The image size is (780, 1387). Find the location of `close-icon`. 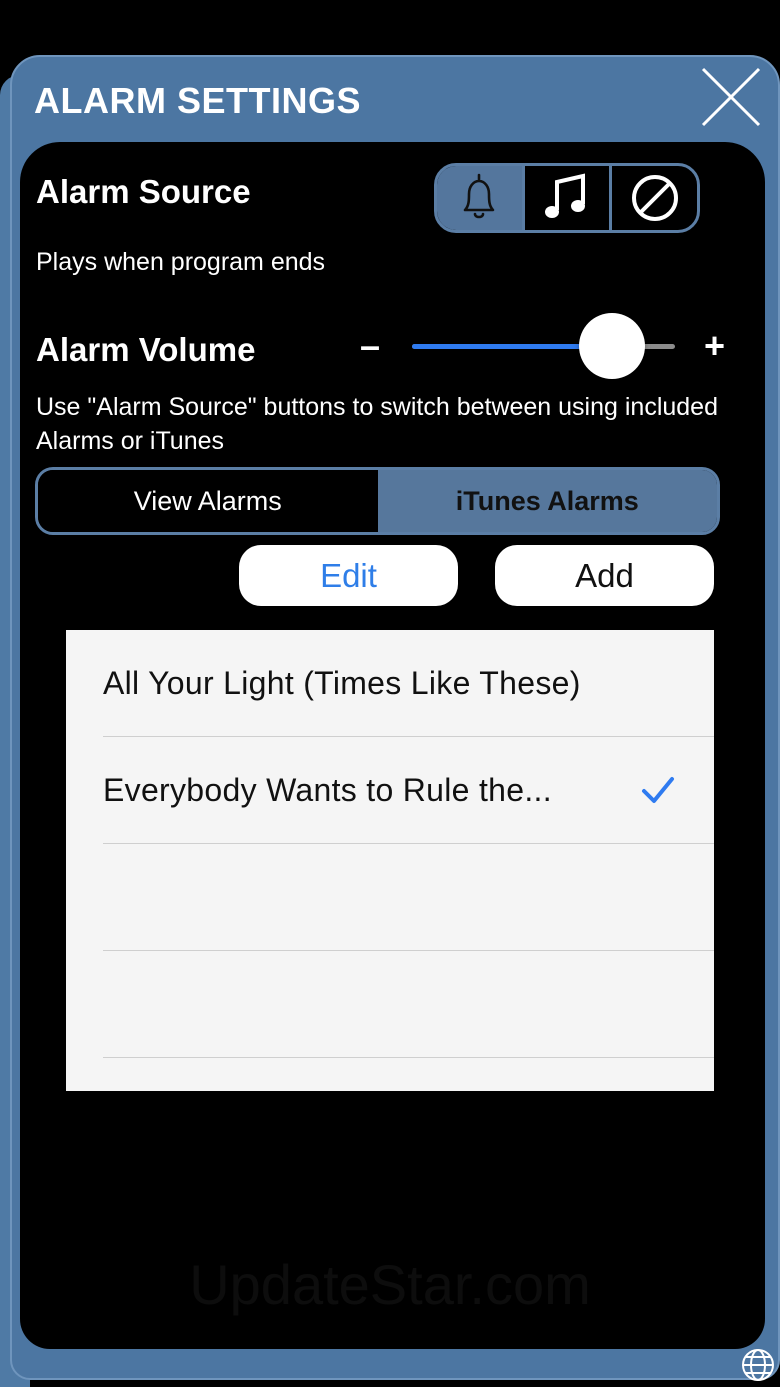

close-icon is located at coordinates (731, 97).